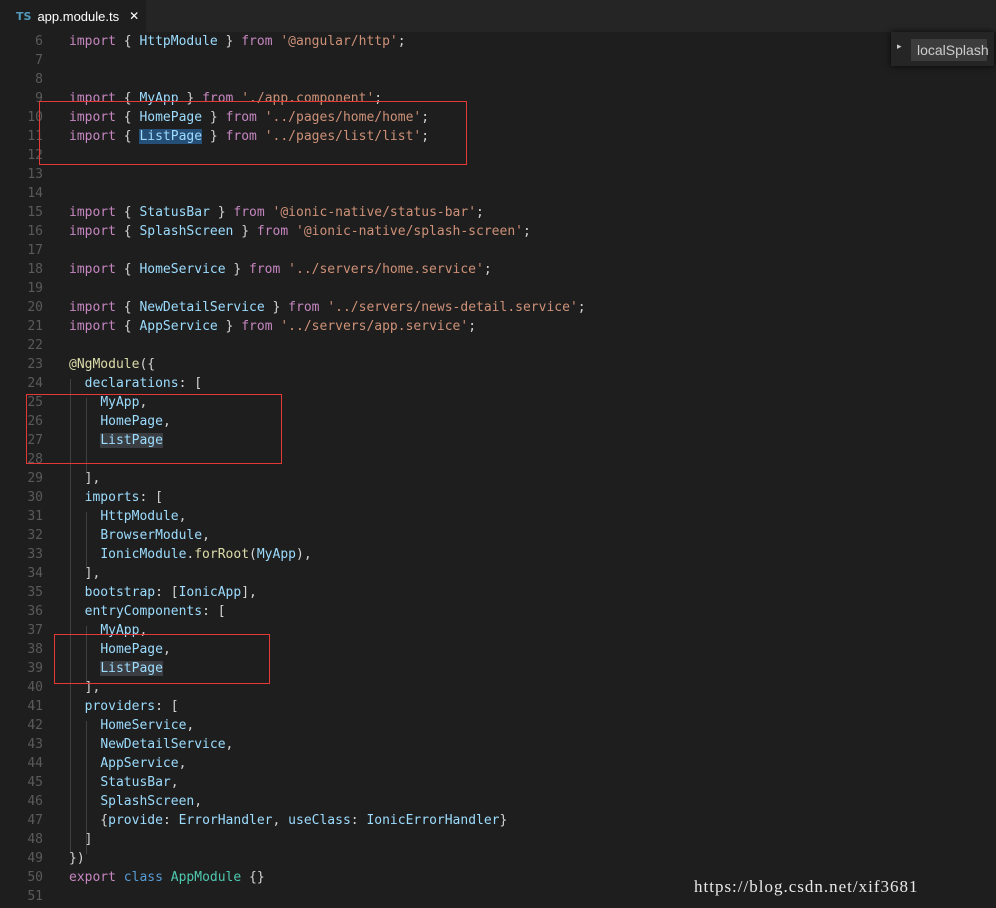 Image resolution: width=996 pixels, height=908 pixels. I want to click on code-line: 31 HttpModule,, so click(498, 516).